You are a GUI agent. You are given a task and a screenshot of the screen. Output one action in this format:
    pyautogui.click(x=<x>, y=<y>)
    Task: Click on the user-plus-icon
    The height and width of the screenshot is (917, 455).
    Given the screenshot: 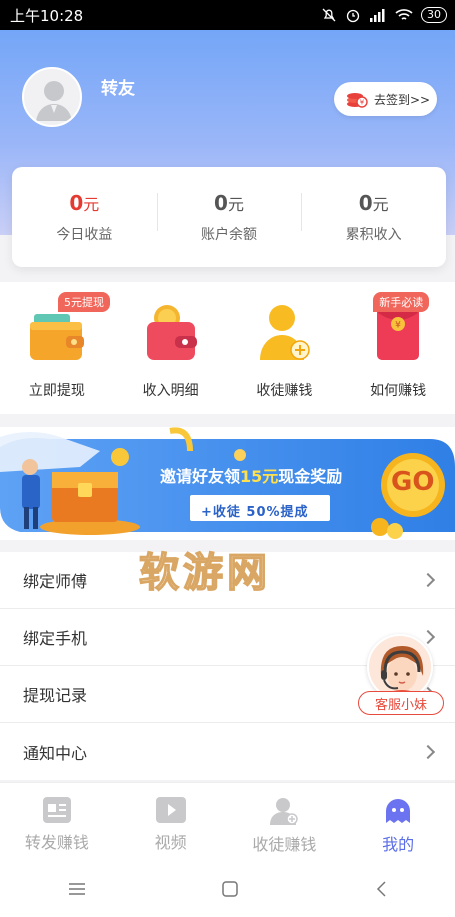 What is the action you would take?
    pyautogui.click(x=284, y=811)
    